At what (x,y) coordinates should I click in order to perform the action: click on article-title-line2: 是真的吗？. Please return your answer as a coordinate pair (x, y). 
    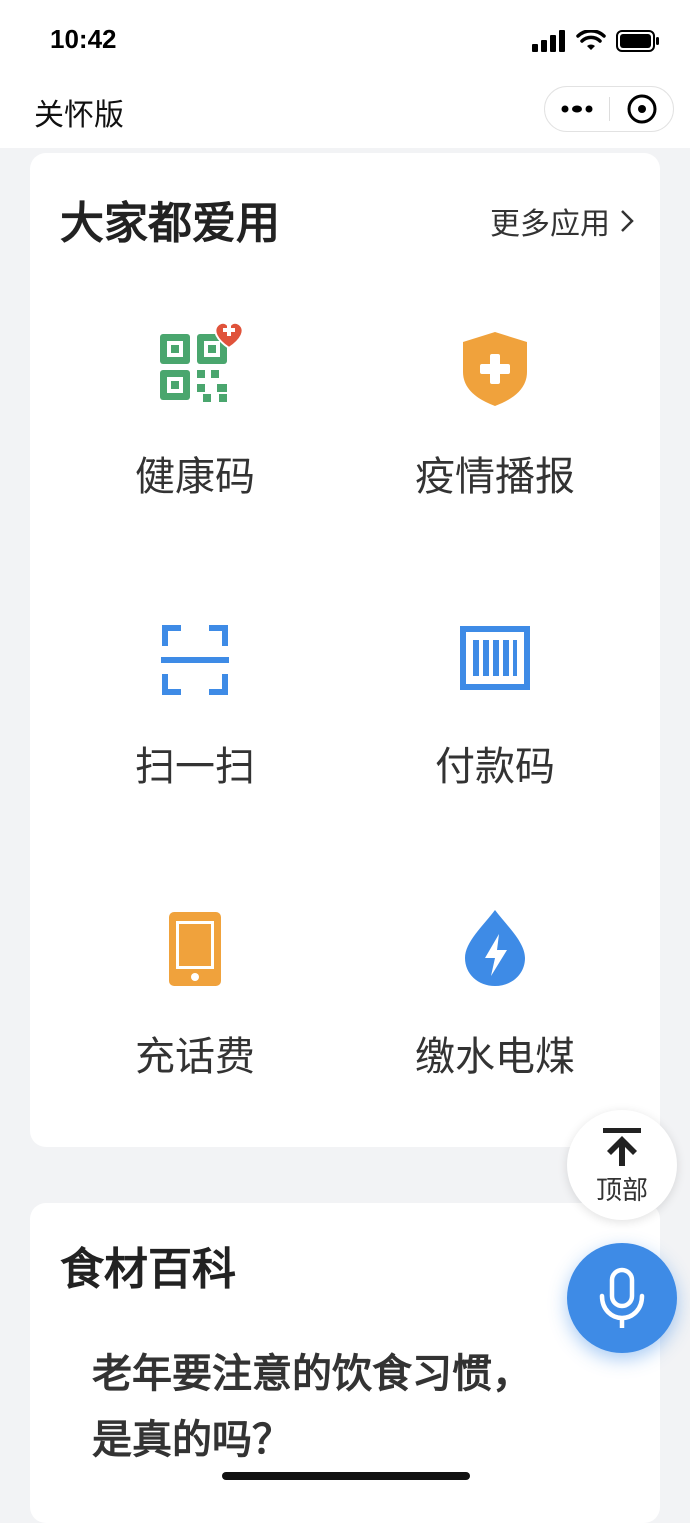
    Looking at the image, I should click on (192, 1440).